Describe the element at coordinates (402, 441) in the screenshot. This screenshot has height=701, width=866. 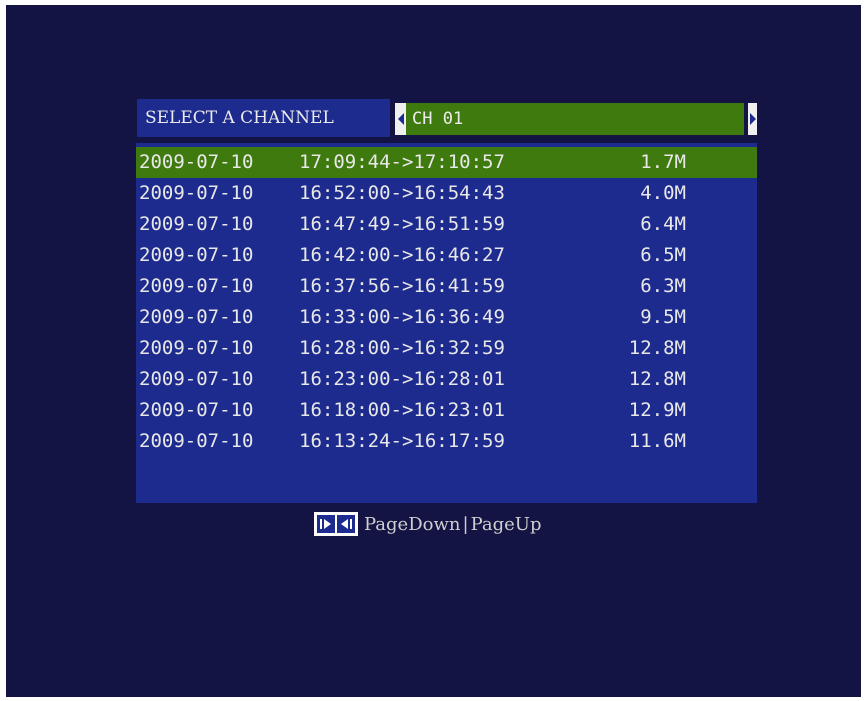
I see `recording-time-range: 16:13:24->16:17:59` at that location.